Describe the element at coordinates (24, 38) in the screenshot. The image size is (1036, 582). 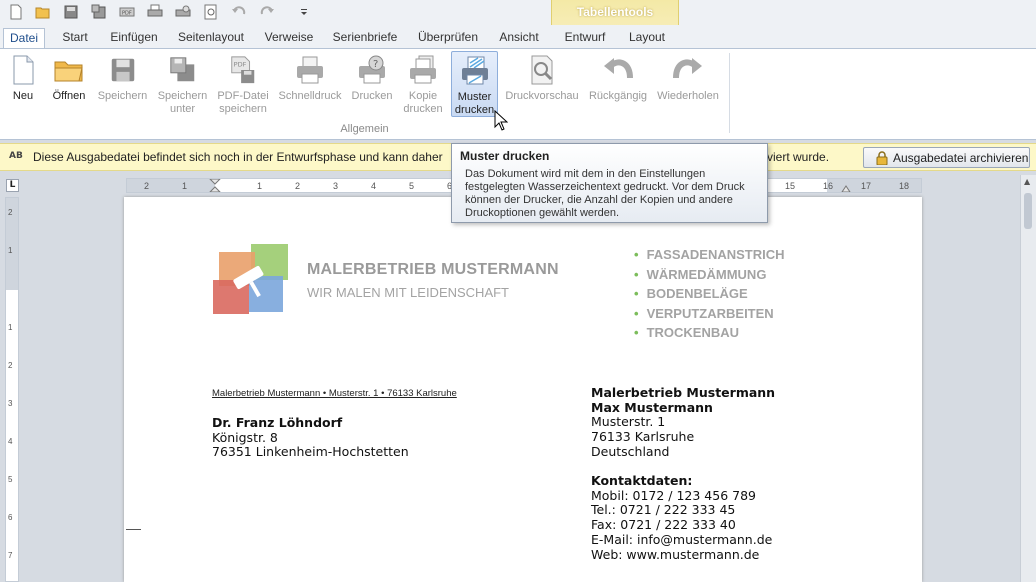
I see `tab-datei: Datei` at that location.